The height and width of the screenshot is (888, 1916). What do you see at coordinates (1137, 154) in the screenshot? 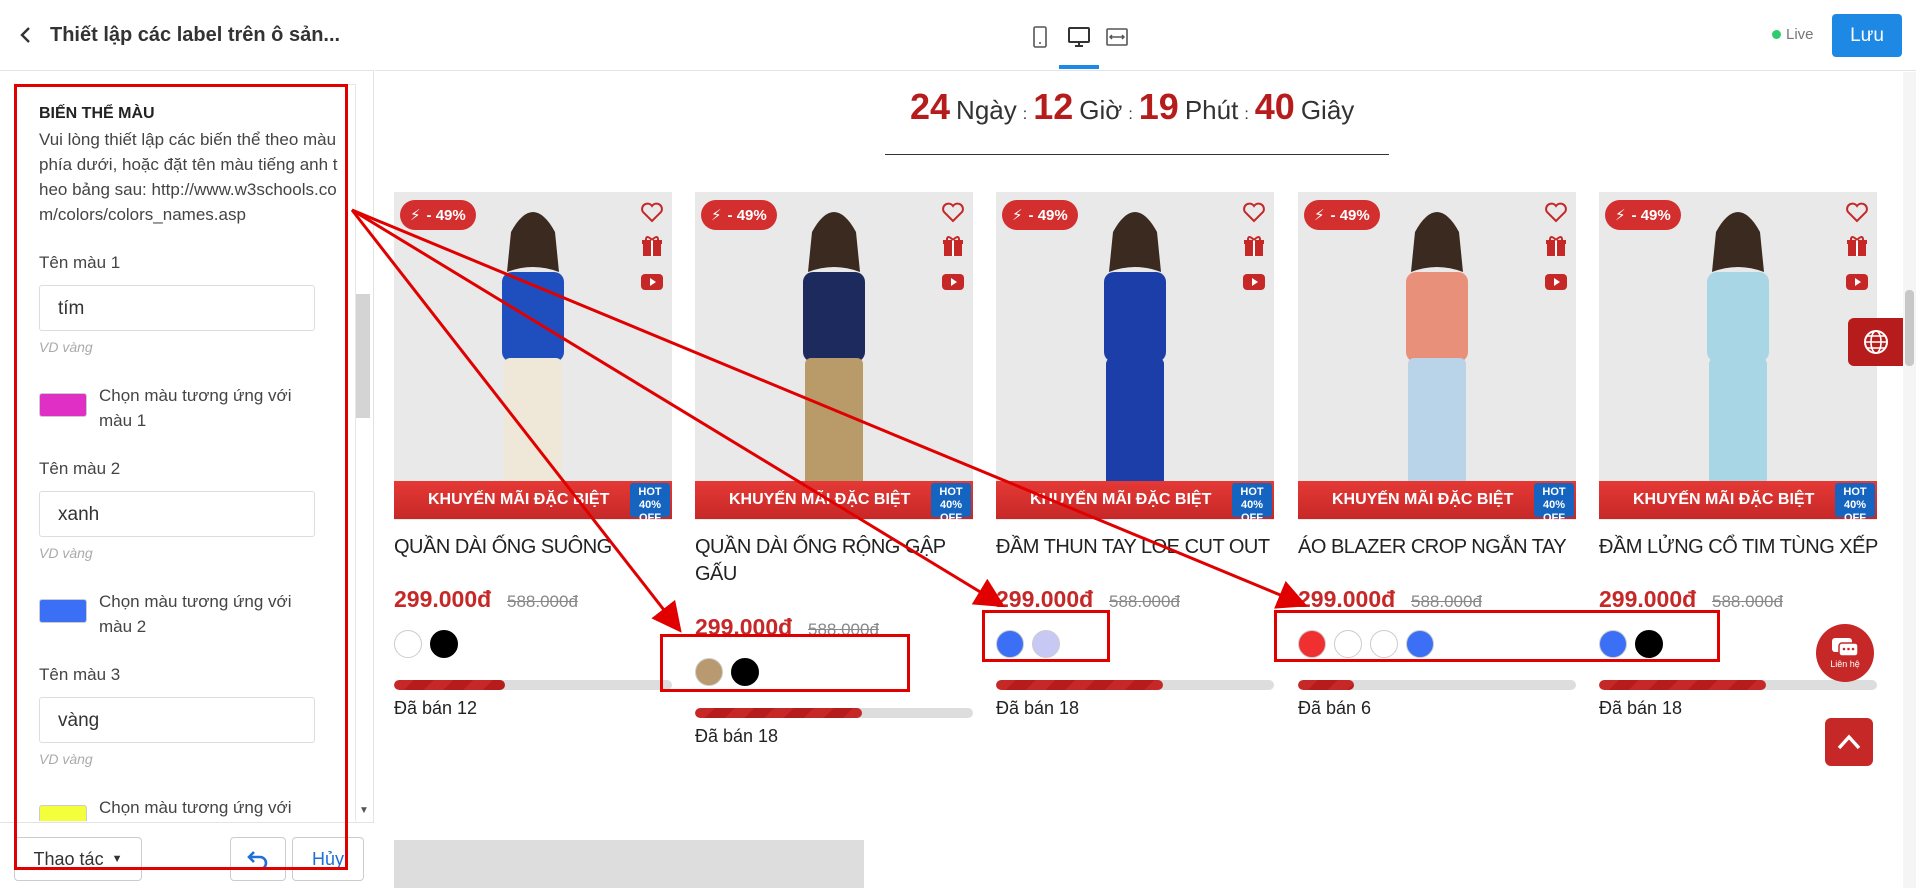
I see `countdown-underline` at bounding box center [1137, 154].